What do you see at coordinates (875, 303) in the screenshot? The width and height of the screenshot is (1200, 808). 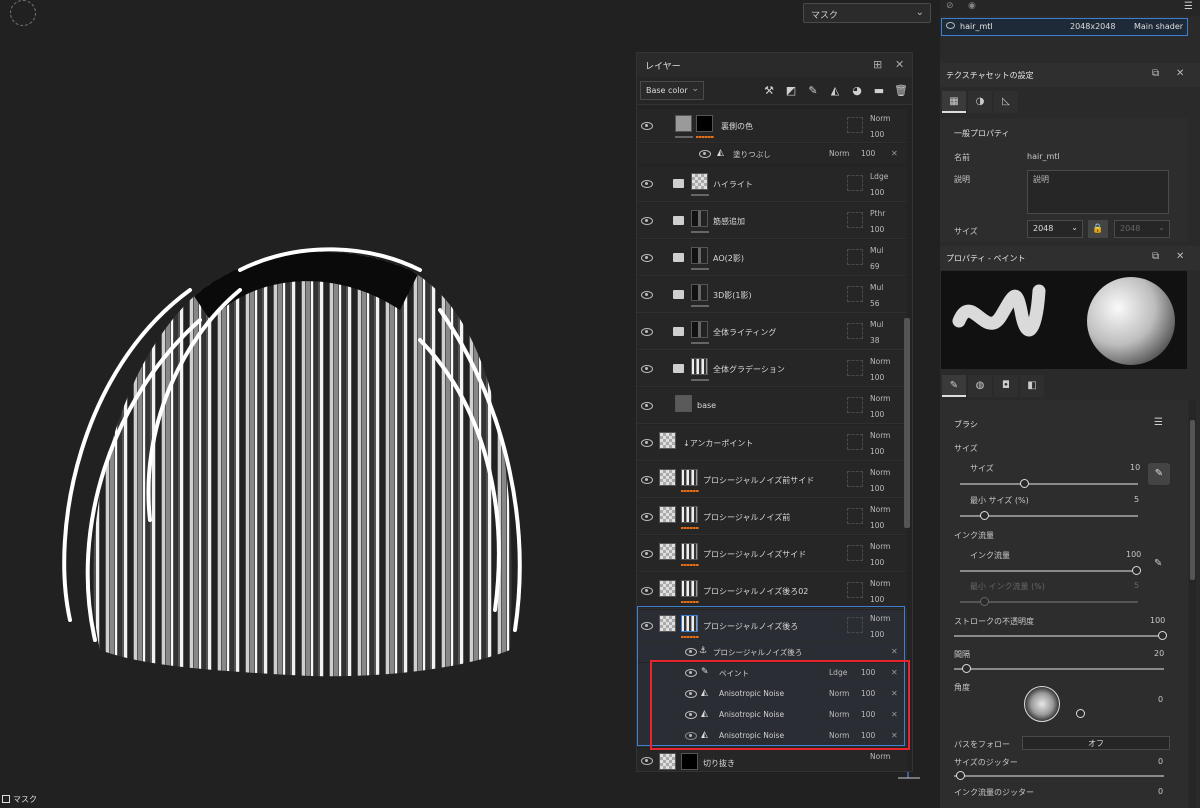 I see `layer-opacity: 56` at bounding box center [875, 303].